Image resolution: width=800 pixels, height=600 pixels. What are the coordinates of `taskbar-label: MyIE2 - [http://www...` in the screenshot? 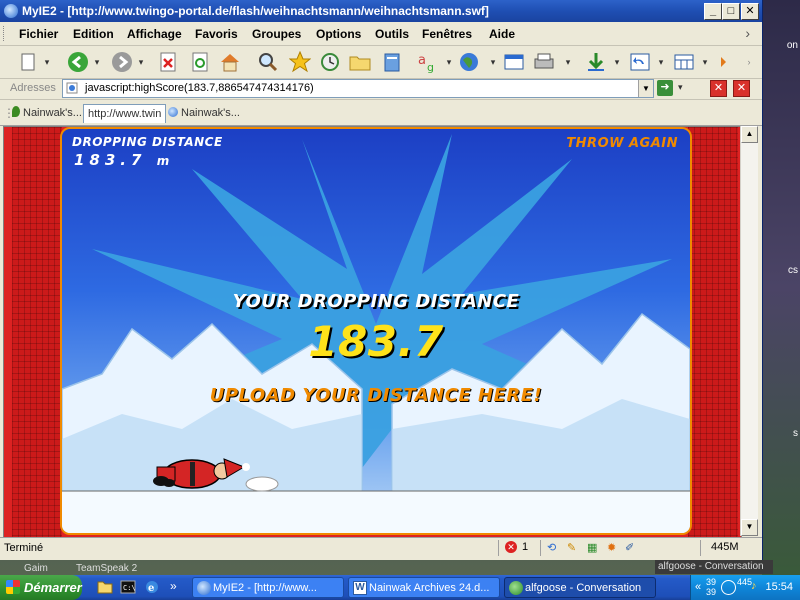 It's located at (265, 588).